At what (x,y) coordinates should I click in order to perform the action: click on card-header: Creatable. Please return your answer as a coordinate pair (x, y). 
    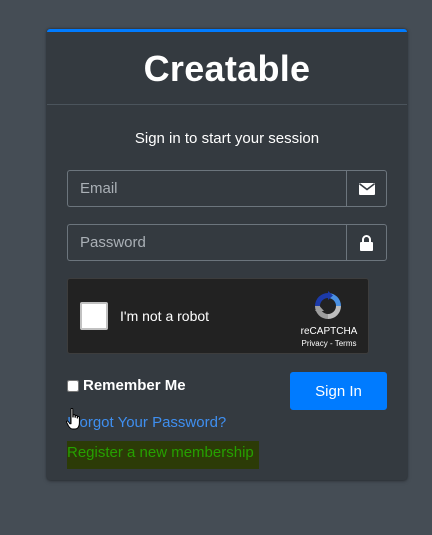
    Looking at the image, I should click on (227, 68).